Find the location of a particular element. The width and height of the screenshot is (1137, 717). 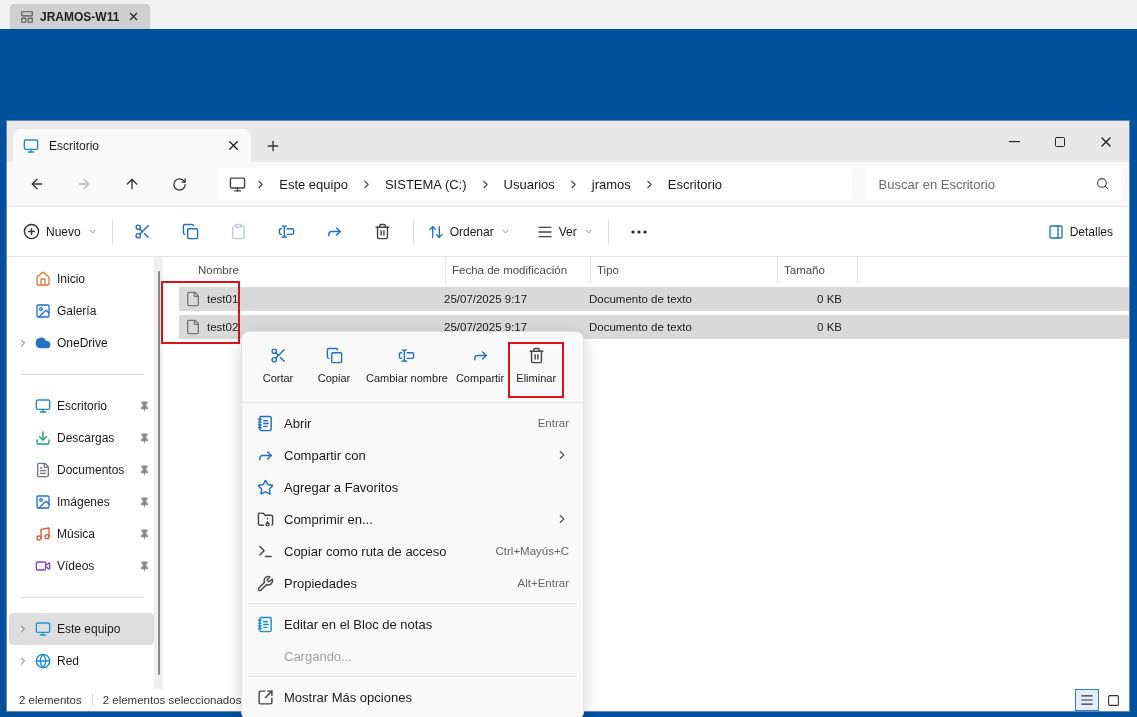

sidebar-item: Vídeos is located at coordinates (81, 566).